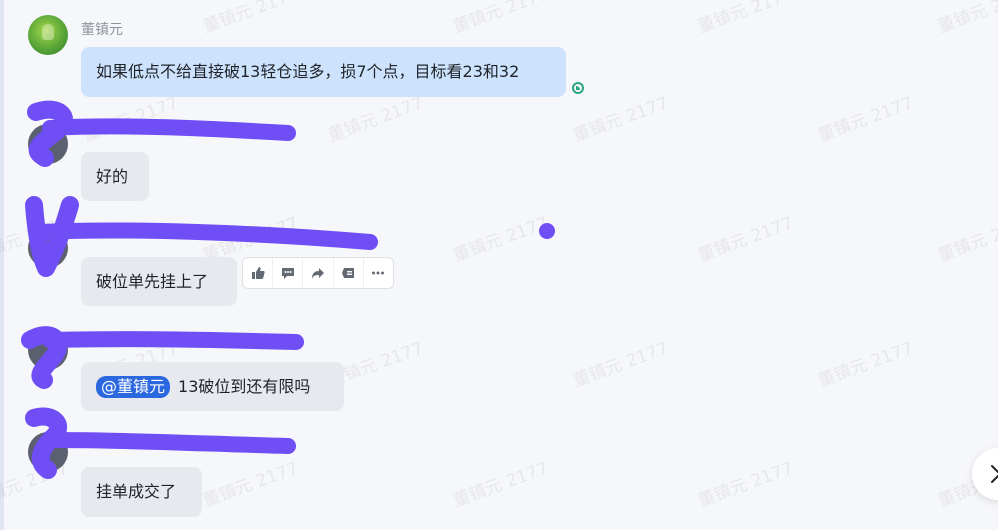 This screenshot has width=998, height=530. What do you see at coordinates (308, 71) in the screenshot?
I see `message-text: 如果低点不给直接破13轻仓追多，损7个点，目标看23和32` at bounding box center [308, 71].